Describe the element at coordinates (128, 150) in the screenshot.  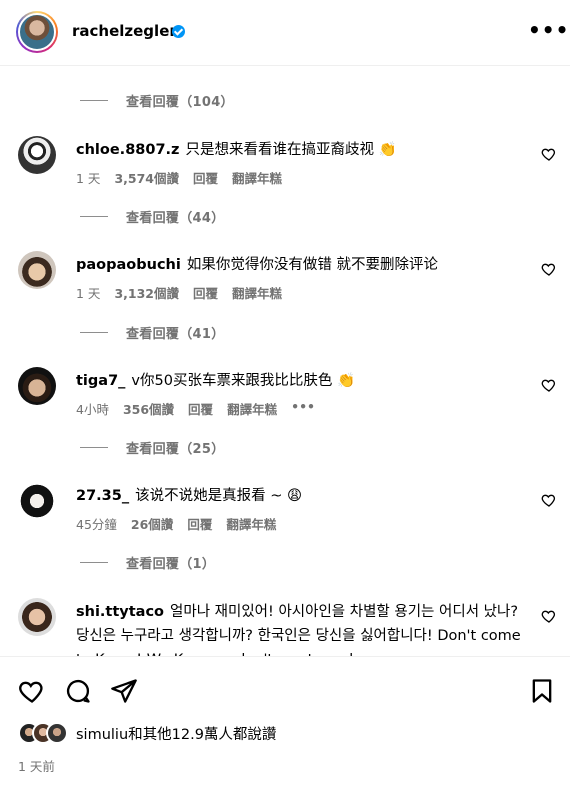
I see `comment-username: chloe.8807.z` at that location.